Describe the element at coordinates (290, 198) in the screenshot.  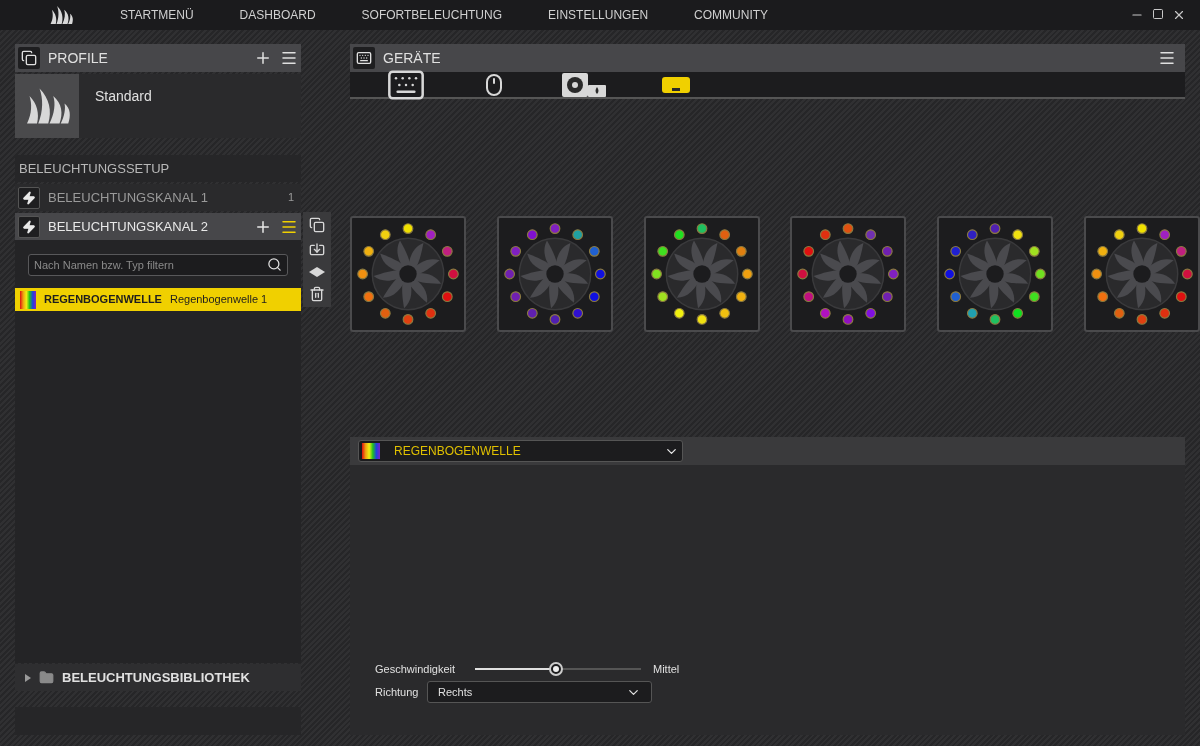
I see `channel-count: 1` at that location.